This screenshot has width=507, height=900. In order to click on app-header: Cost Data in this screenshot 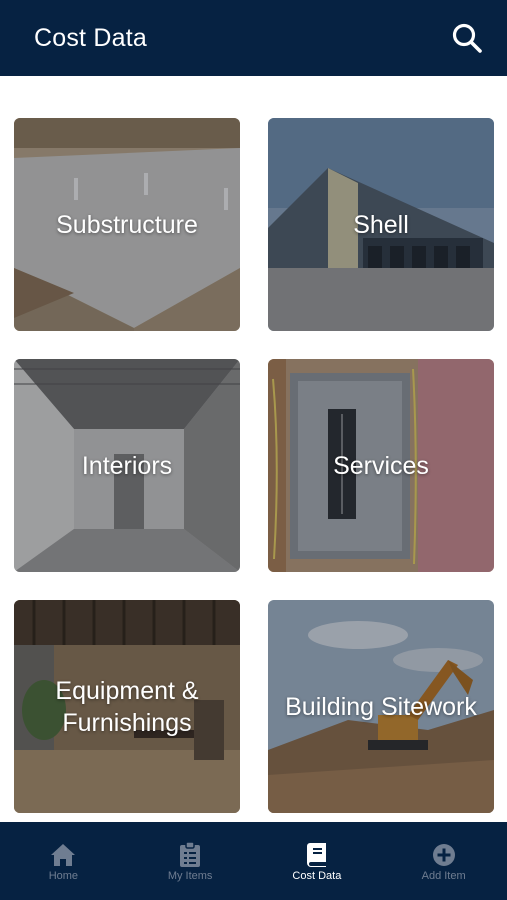, I will do `click(253, 38)`.